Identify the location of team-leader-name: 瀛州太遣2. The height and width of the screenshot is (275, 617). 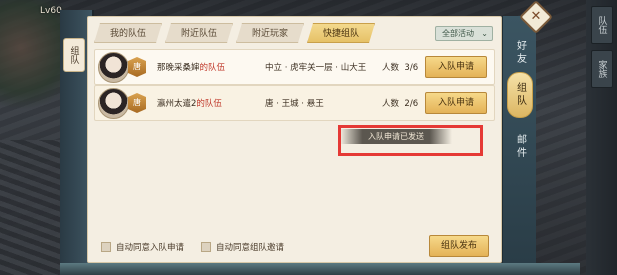
(177, 104).